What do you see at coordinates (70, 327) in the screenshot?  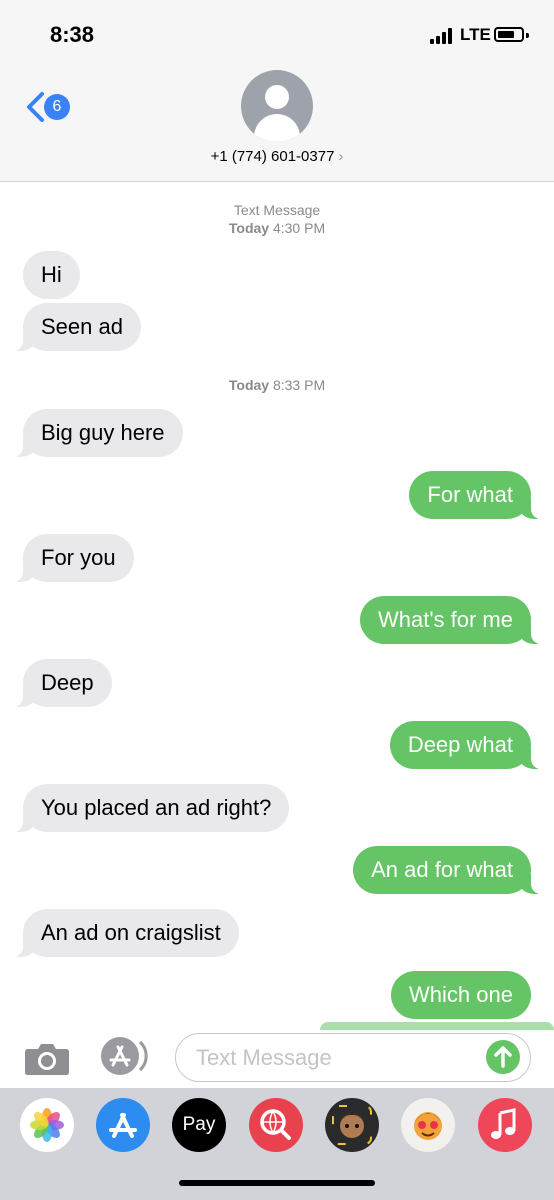 I see `message-bubble-received: Seen ad` at bounding box center [70, 327].